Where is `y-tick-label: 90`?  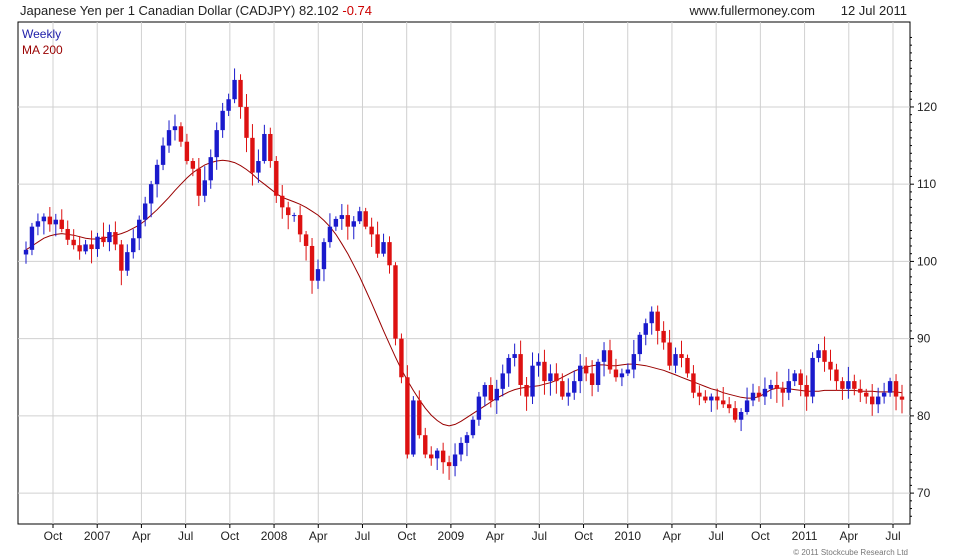
y-tick-label: 90 is located at coordinates (924, 339).